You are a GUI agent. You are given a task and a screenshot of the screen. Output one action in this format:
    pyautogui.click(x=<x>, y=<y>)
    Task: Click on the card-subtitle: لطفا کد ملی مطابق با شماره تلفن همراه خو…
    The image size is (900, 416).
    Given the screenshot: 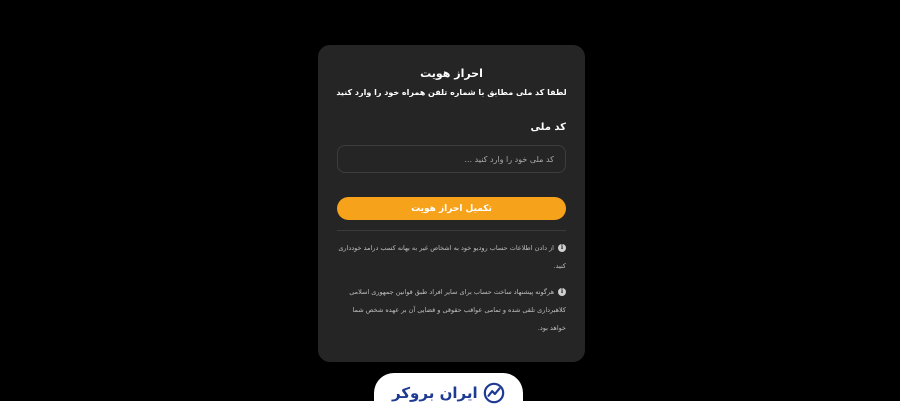 What is the action you would take?
    pyautogui.click(x=451, y=92)
    